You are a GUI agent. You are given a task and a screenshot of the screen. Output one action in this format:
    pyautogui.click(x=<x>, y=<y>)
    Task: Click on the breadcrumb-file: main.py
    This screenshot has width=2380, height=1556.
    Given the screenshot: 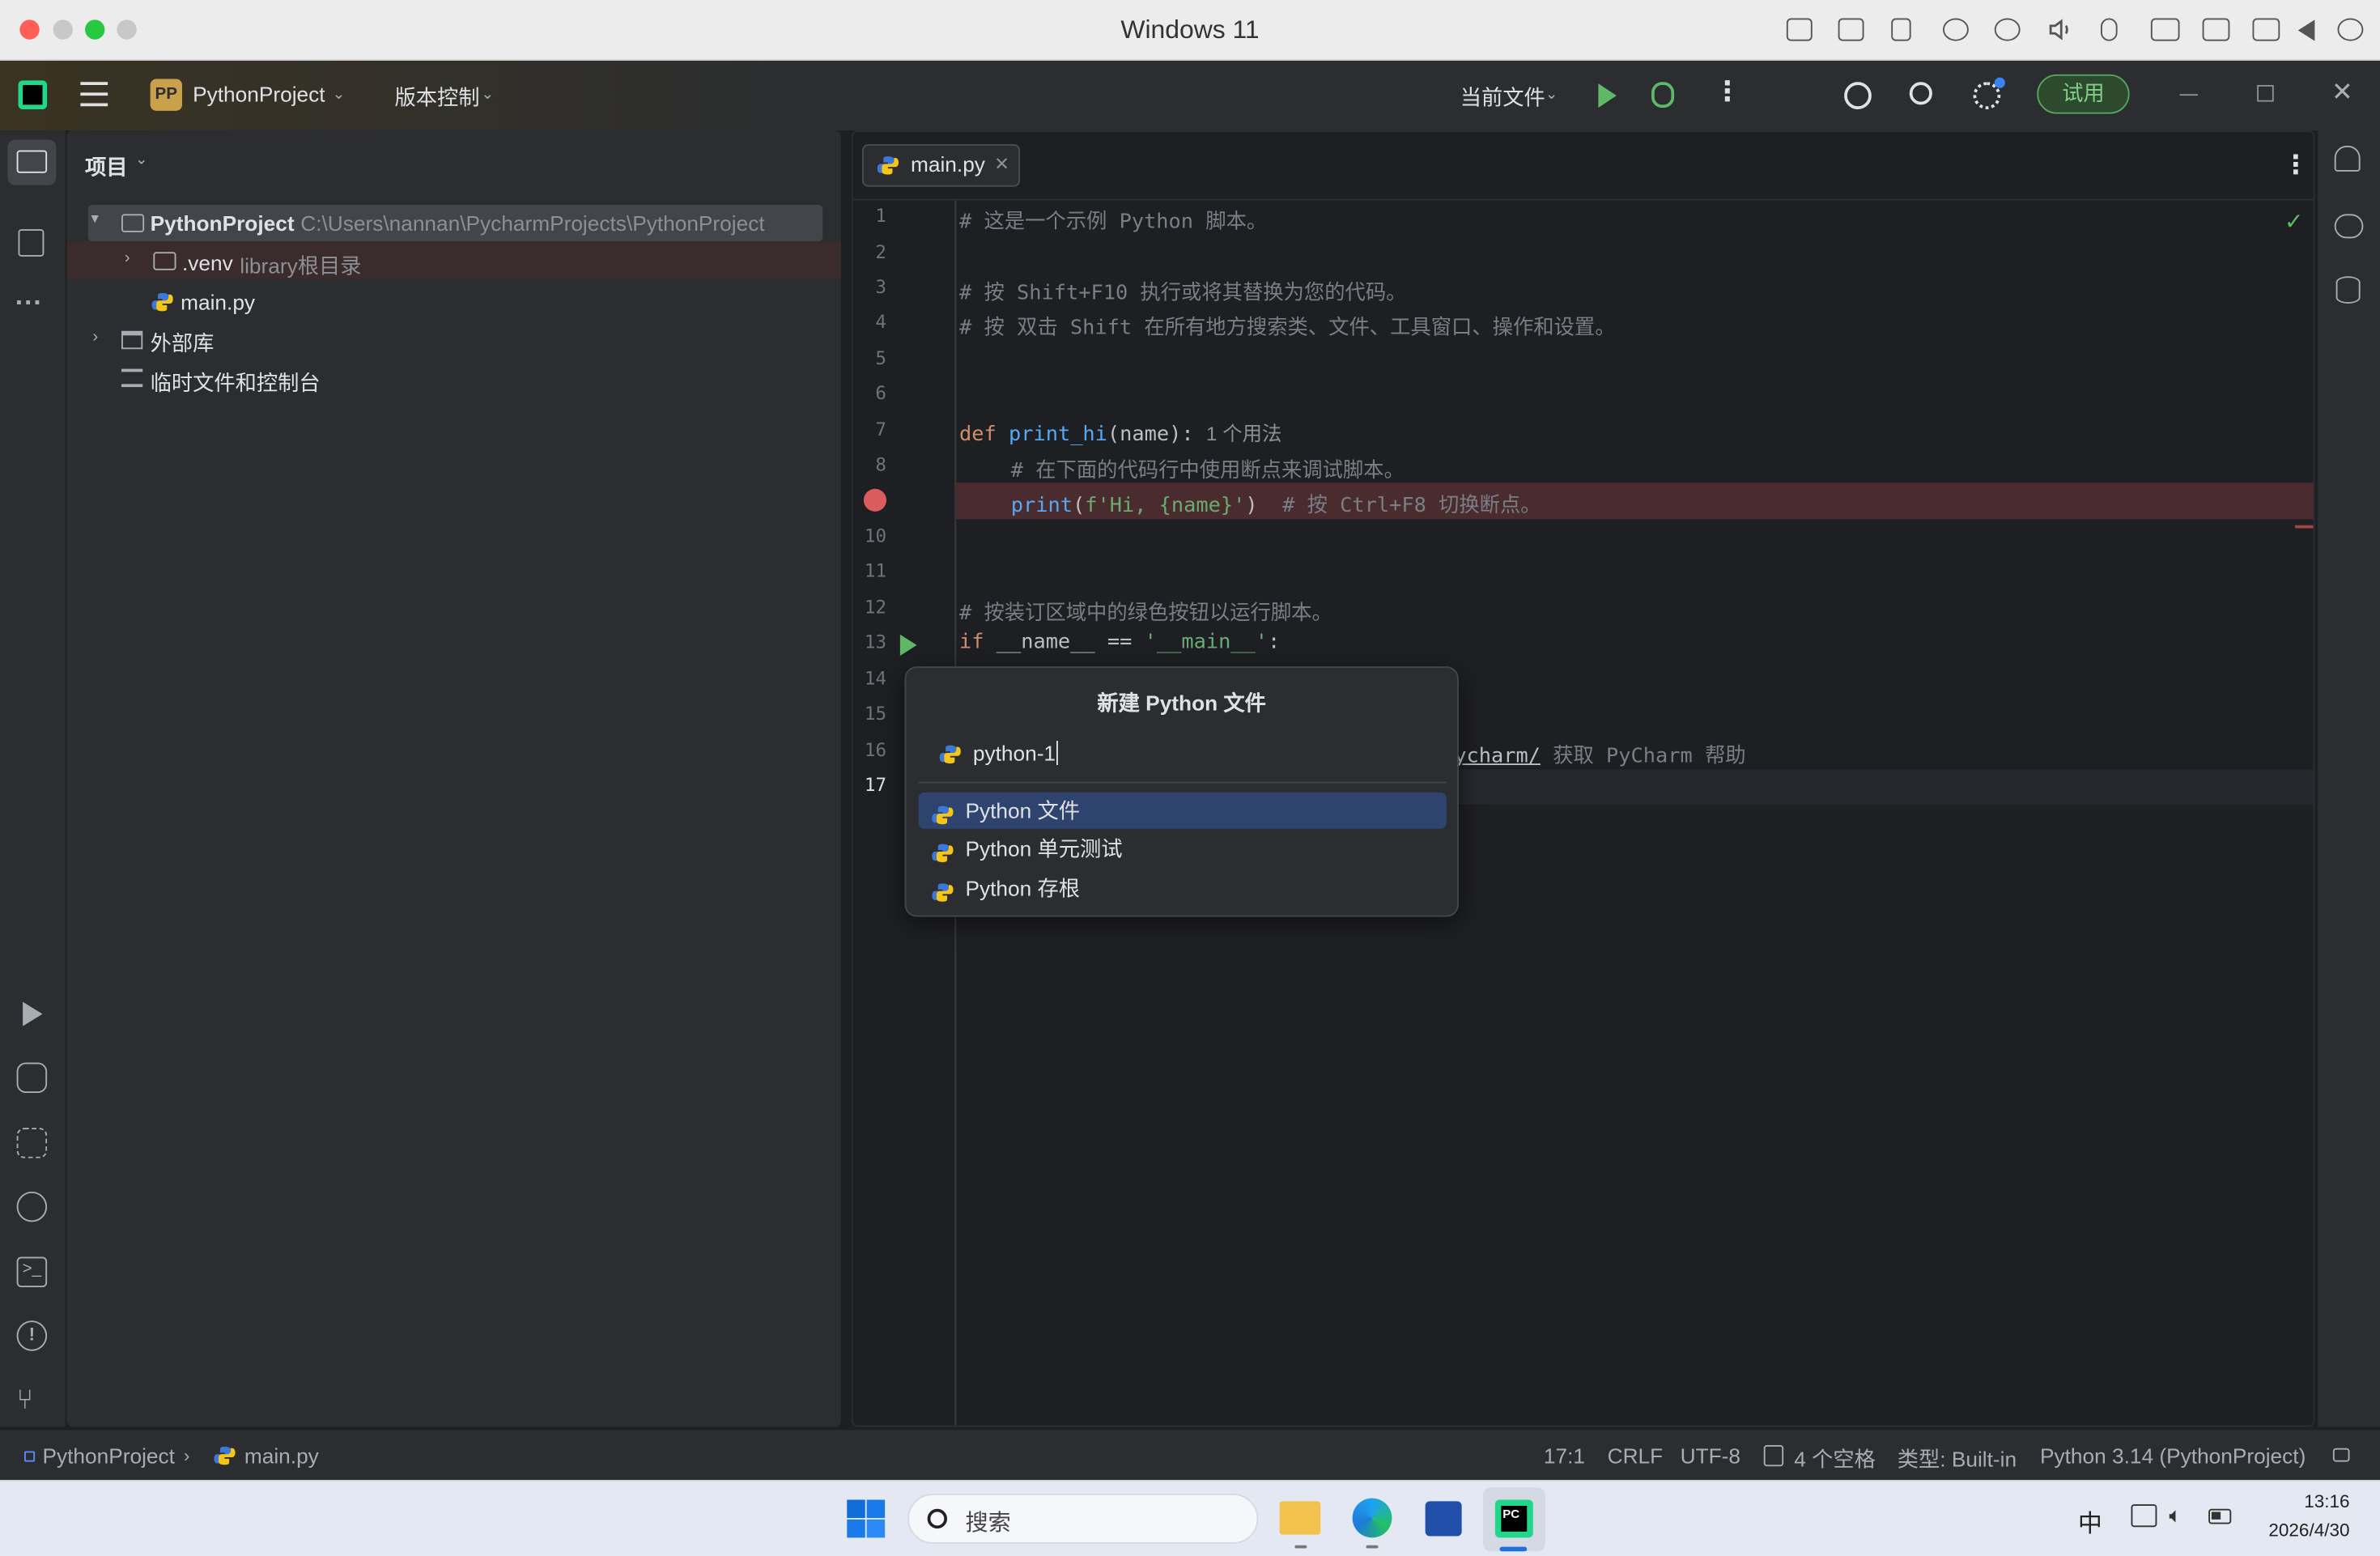 What is the action you would take?
    pyautogui.click(x=281, y=1455)
    